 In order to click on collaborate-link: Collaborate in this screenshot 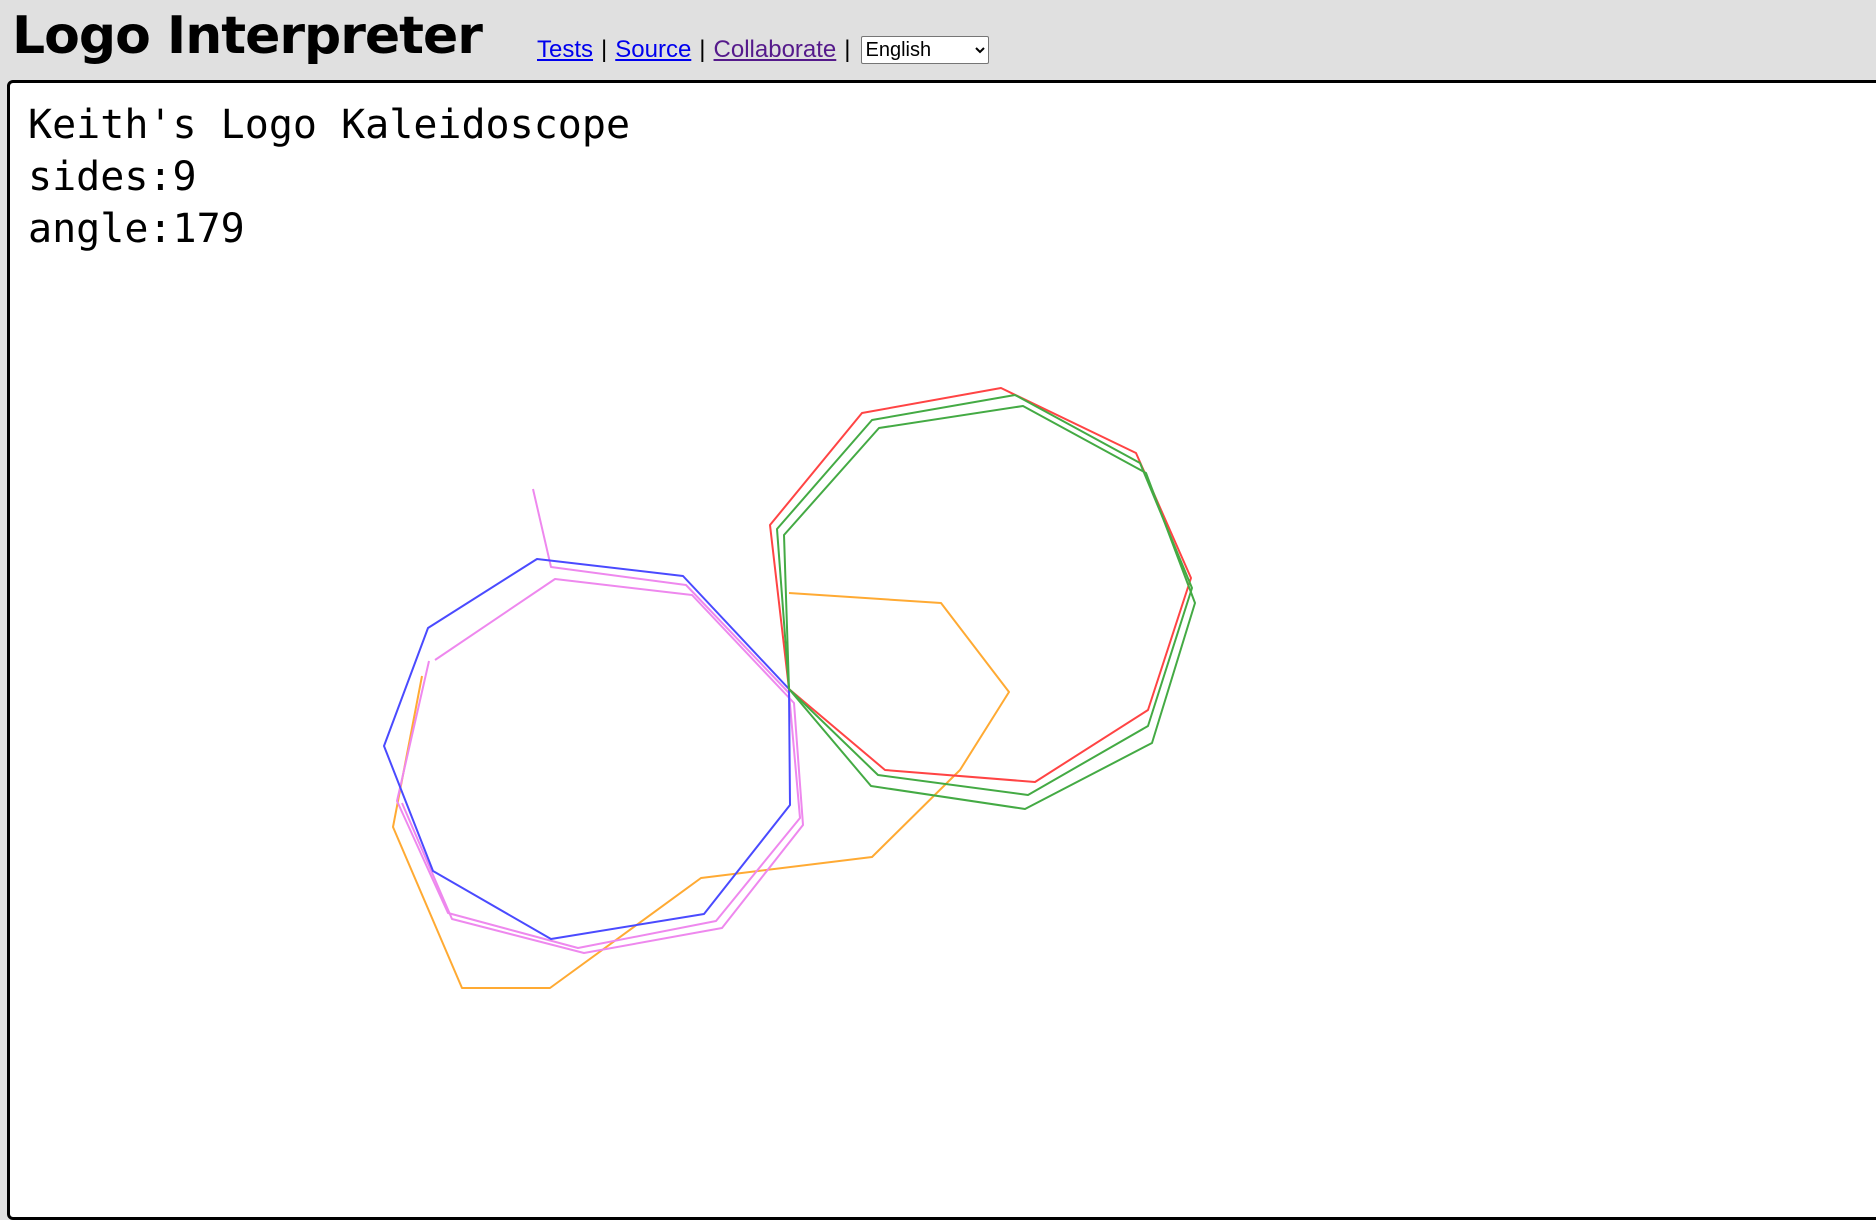, I will do `click(775, 50)`.